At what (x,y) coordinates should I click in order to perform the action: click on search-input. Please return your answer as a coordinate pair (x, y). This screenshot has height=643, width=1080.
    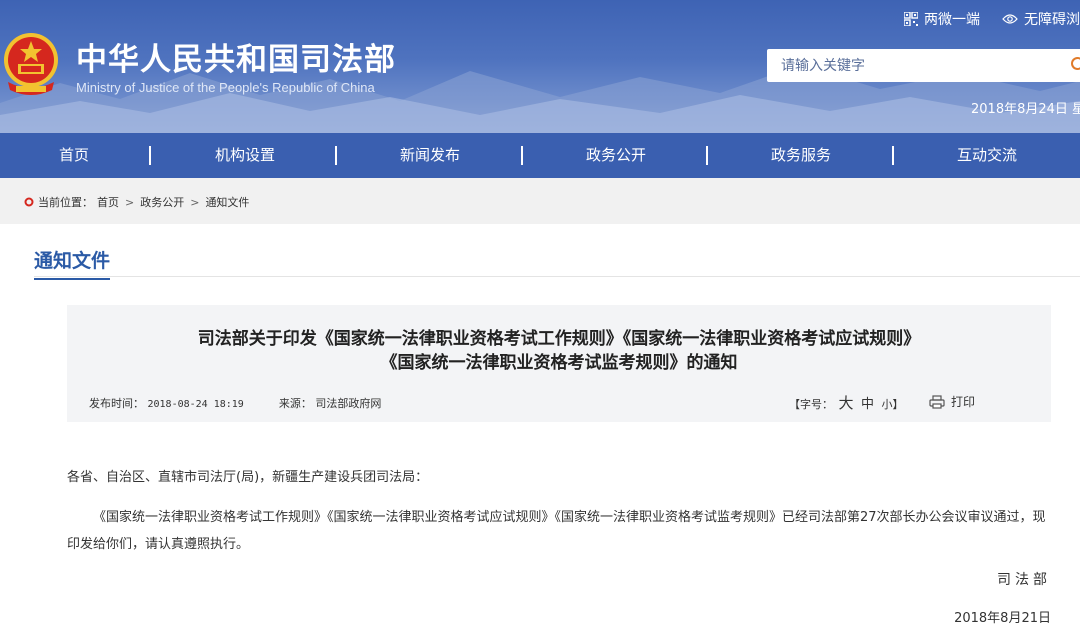
    Looking at the image, I should click on (912, 65).